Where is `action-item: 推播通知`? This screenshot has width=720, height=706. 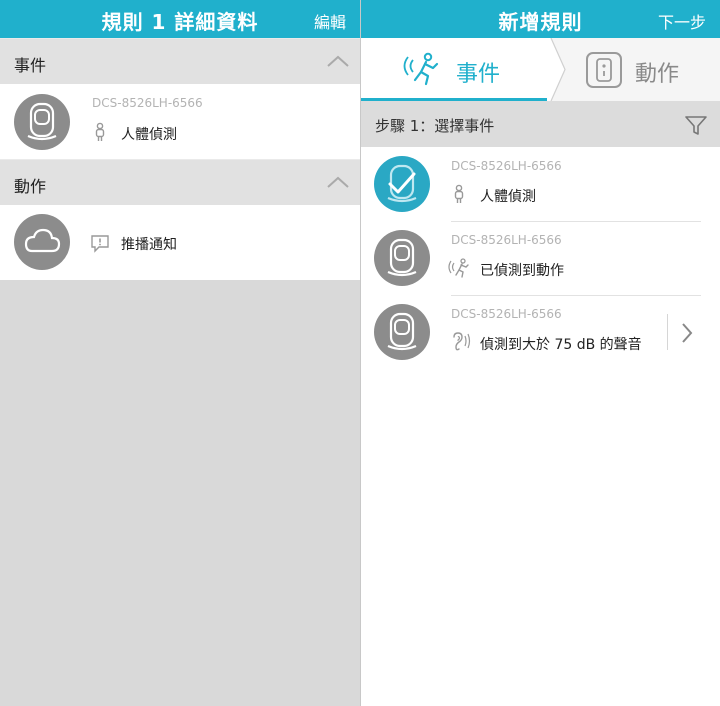 action-item: 推播通知 is located at coordinates (180, 242).